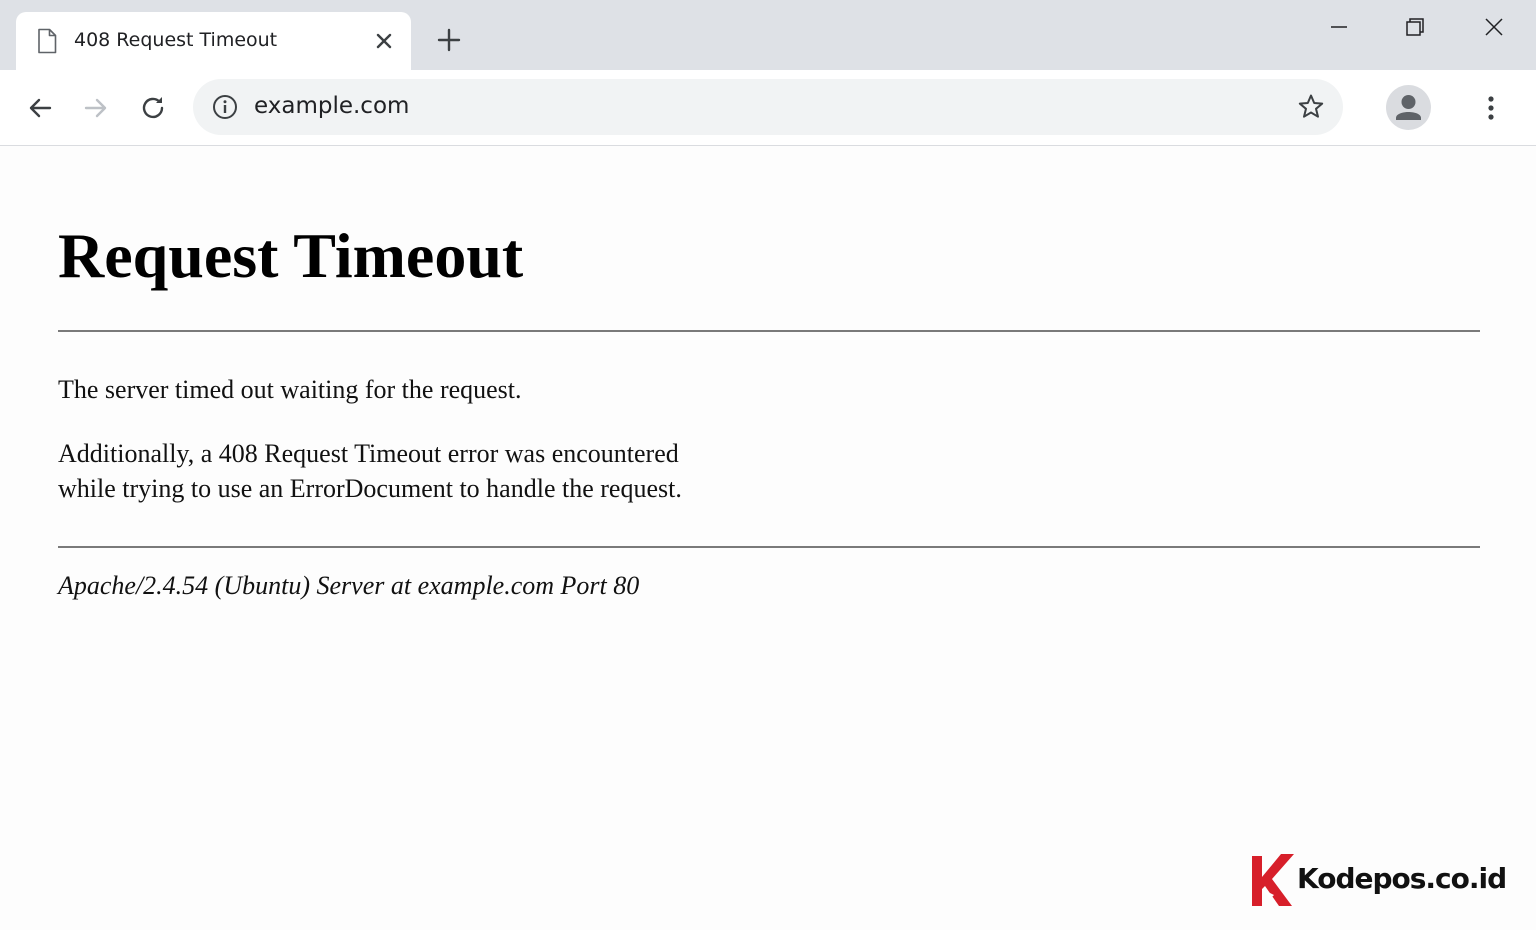 This screenshot has height=930, width=1536. Describe the element at coordinates (1339, 27) in the screenshot. I see `minimize-icon` at that location.